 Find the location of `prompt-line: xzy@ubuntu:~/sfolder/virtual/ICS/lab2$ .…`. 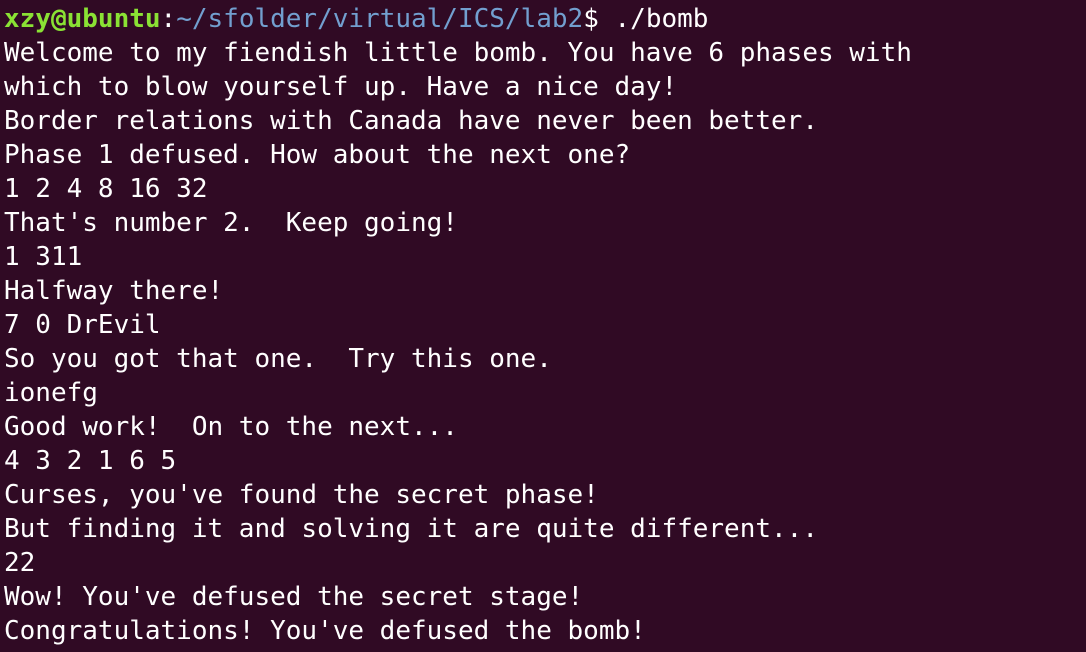

prompt-line: xzy@ubuntu:~/sfolder/virtual/ICS/lab2$ .… is located at coordinates (545, 19).